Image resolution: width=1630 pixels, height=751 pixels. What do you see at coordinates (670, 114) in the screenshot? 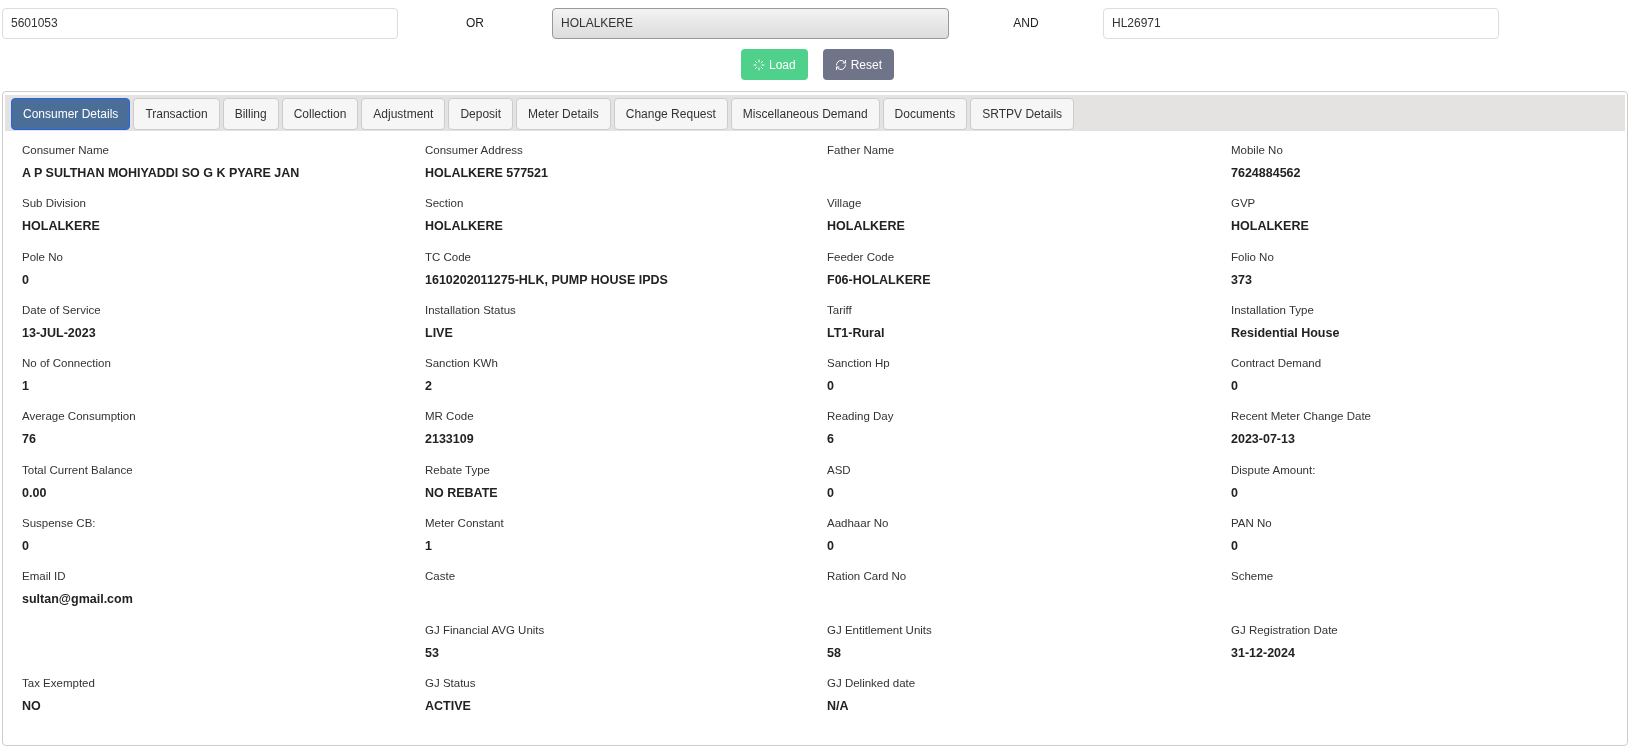
I see `tab: Change Request` at bounding box center [670, 114].